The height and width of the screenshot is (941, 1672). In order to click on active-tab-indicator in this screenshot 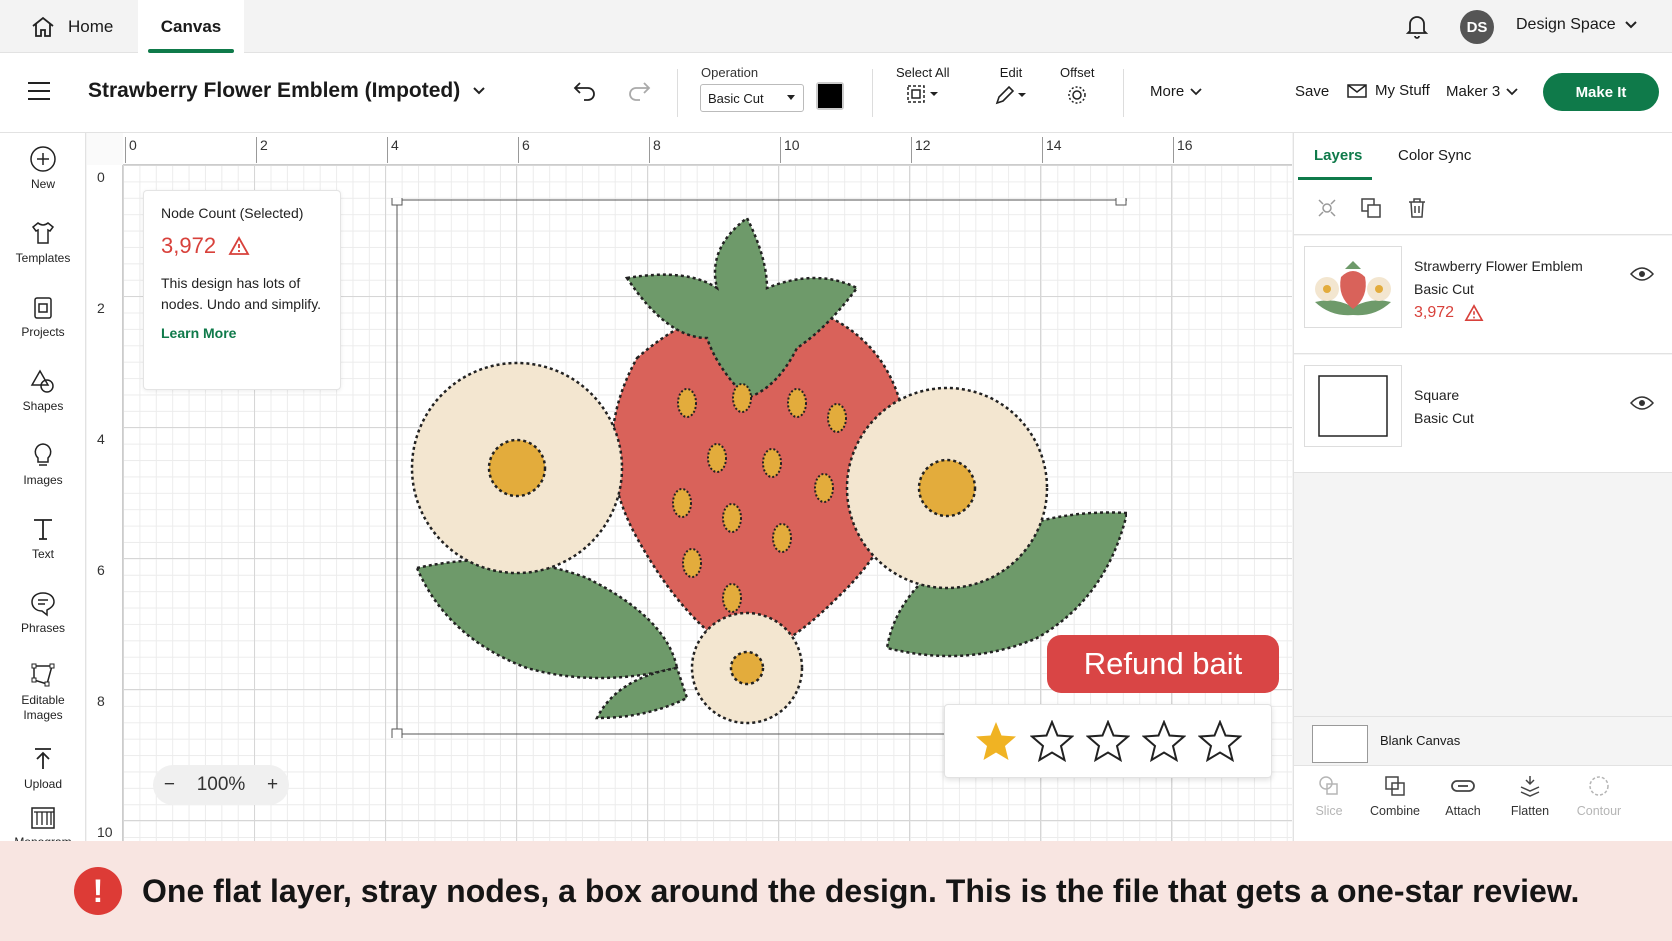, I will do `click(1335, 178)`.